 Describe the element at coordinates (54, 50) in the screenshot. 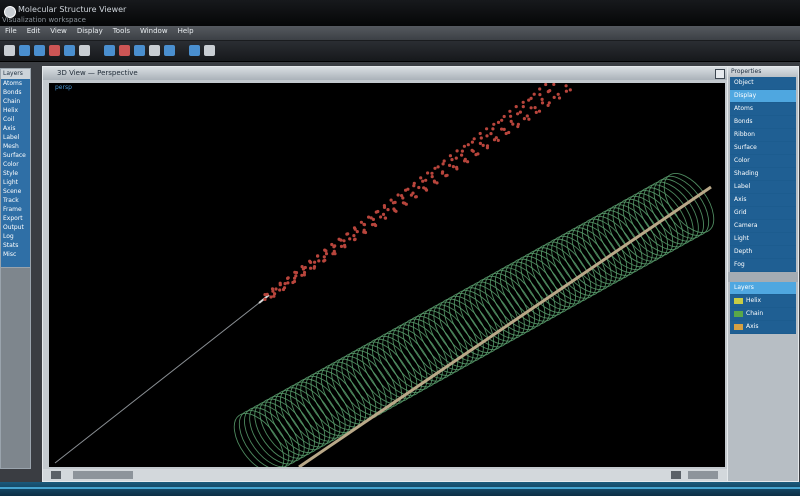

I see `cut-icon` at that location.